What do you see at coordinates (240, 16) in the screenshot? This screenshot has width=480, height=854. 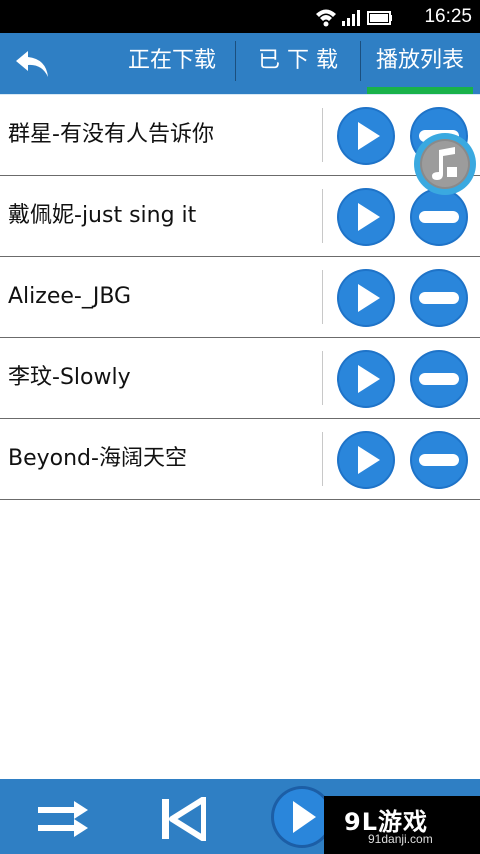 I see `status-bar: 16:25` at bounding box center [240, 16].